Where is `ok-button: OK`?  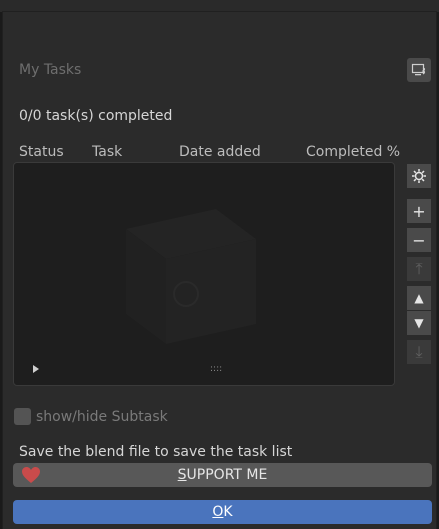 ok-button: OK is located at coordinates (222, 512).